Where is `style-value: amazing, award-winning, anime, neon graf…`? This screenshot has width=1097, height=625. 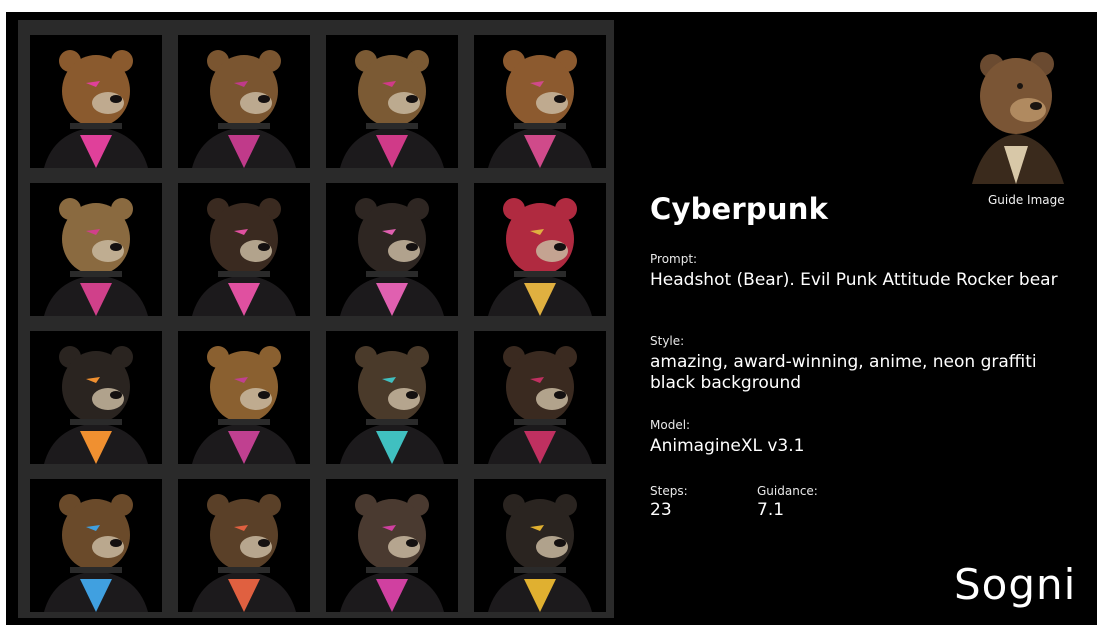 style-value: amazing, award-winning, anime, neon graf… is located at coordinates (843, 372).